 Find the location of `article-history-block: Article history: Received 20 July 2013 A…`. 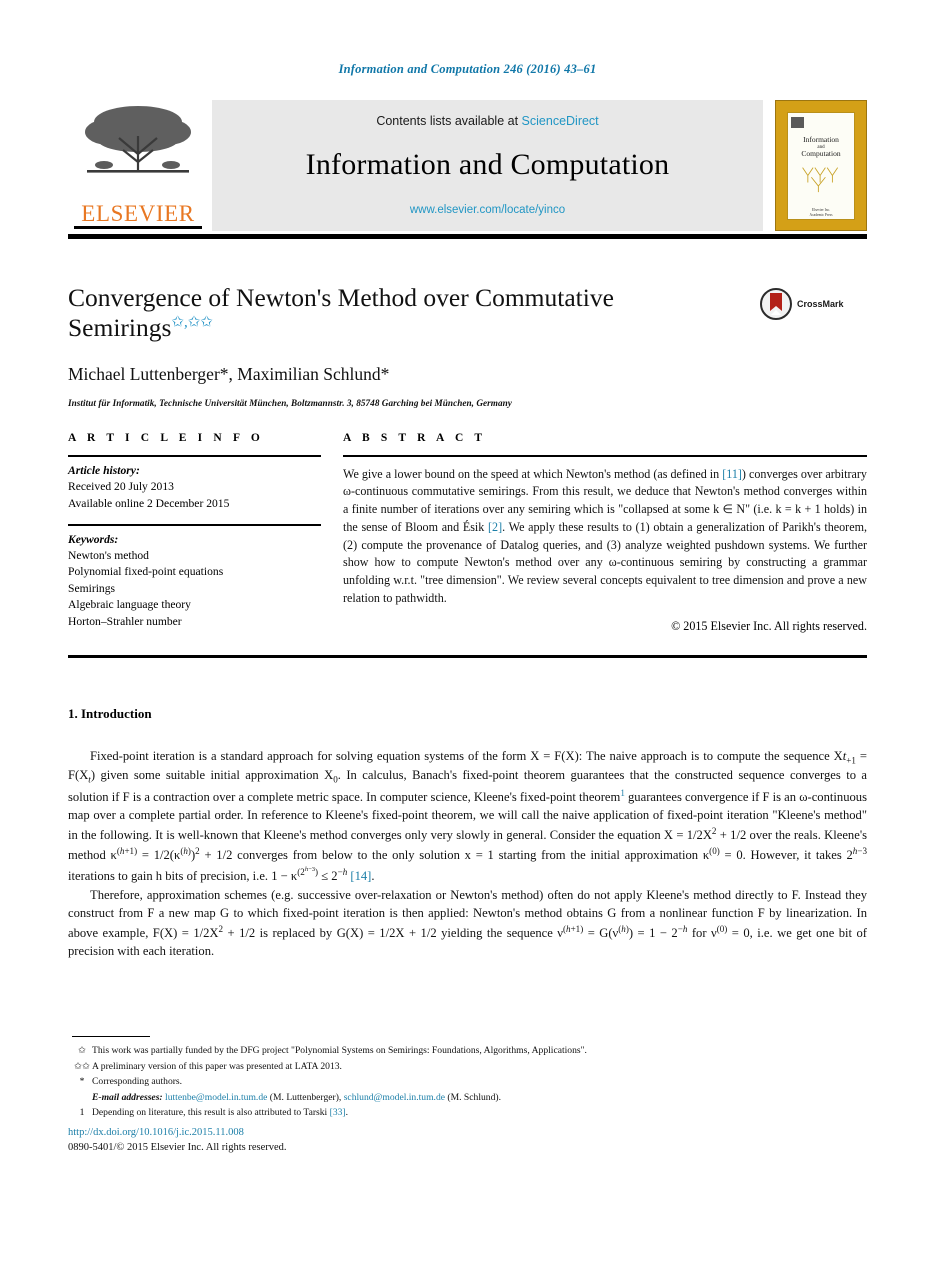

article-history-block: Article history: Received 20 July 2013 A… is located at coordinates (194, 484).